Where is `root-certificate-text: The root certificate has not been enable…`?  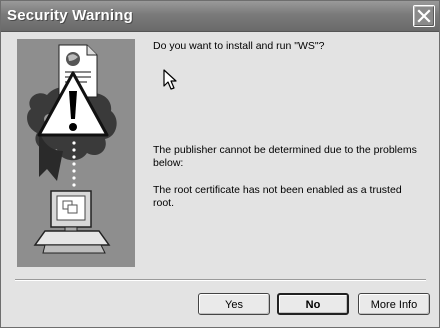
root-certificate-text: The root certificate has not been enable… is located at coordinates (277, 196).